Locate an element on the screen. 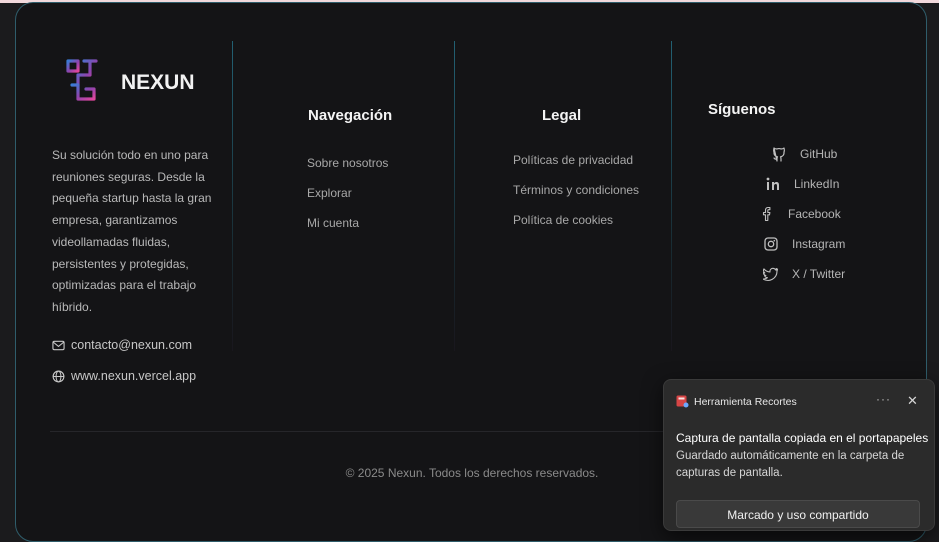 Image resolution: width=939 pixels, height=542 pixels. social-title: Síguenos is located at coordinates (742, 109).